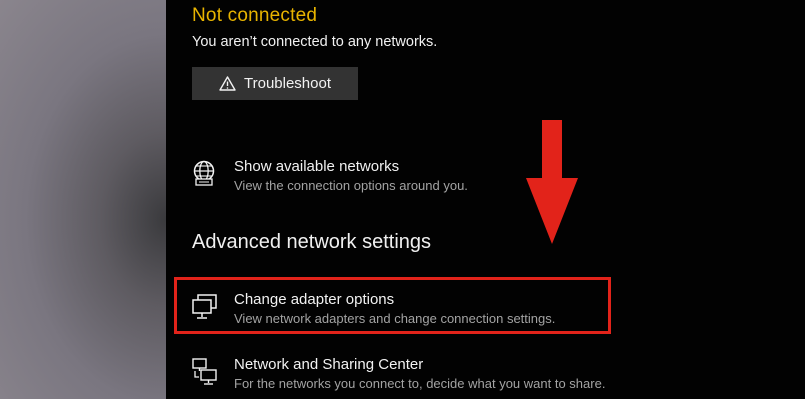 Image resolution: width=805 pixels, height=399 pixels. Describe the element at coordinates (227, 83) in the screenshot. I see `warning-icon` at that location.